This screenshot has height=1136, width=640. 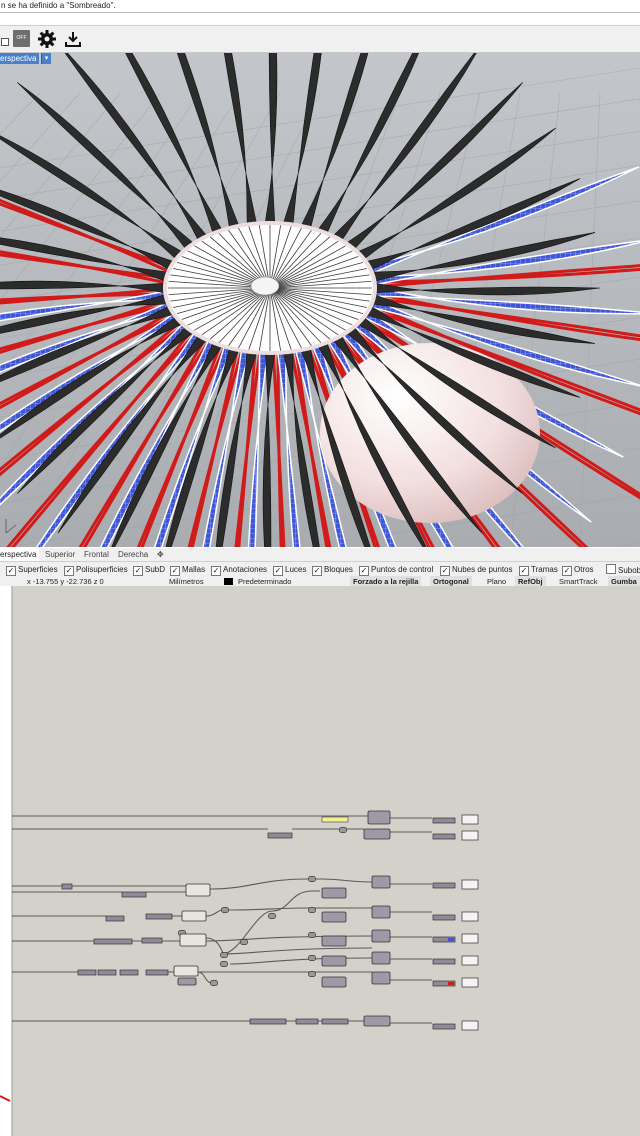 I want to click on filter-subobjetos: Subob, so click(x=623, y=569).